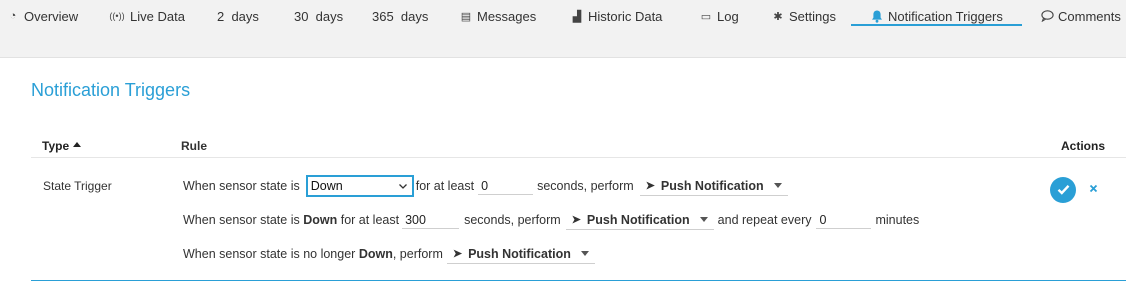 Image resolution: width=1126 pixels, height=284 pixels. Describe the element at coordinates (844, 220) in the screenshot. I see `repeat-minutes-input` at that location.